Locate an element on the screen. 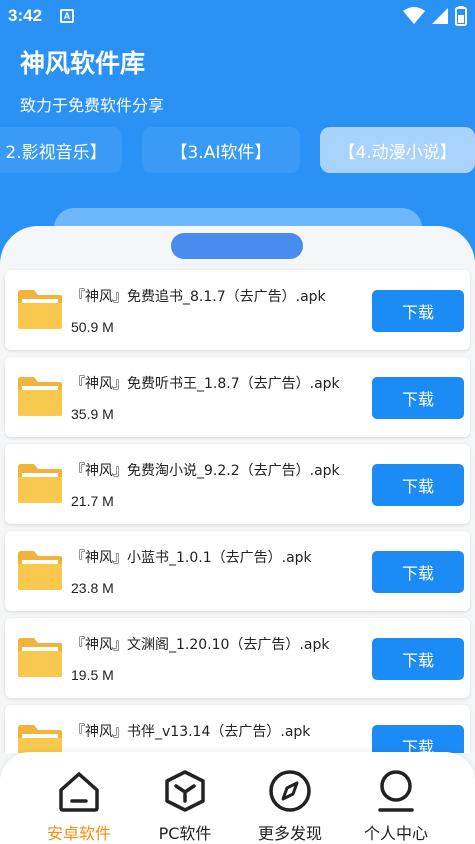 The image size is (475, 844). file-card: 『神风』书伴_v13.14（去广告）.apk 下载 is located at coordinates (237, 729).